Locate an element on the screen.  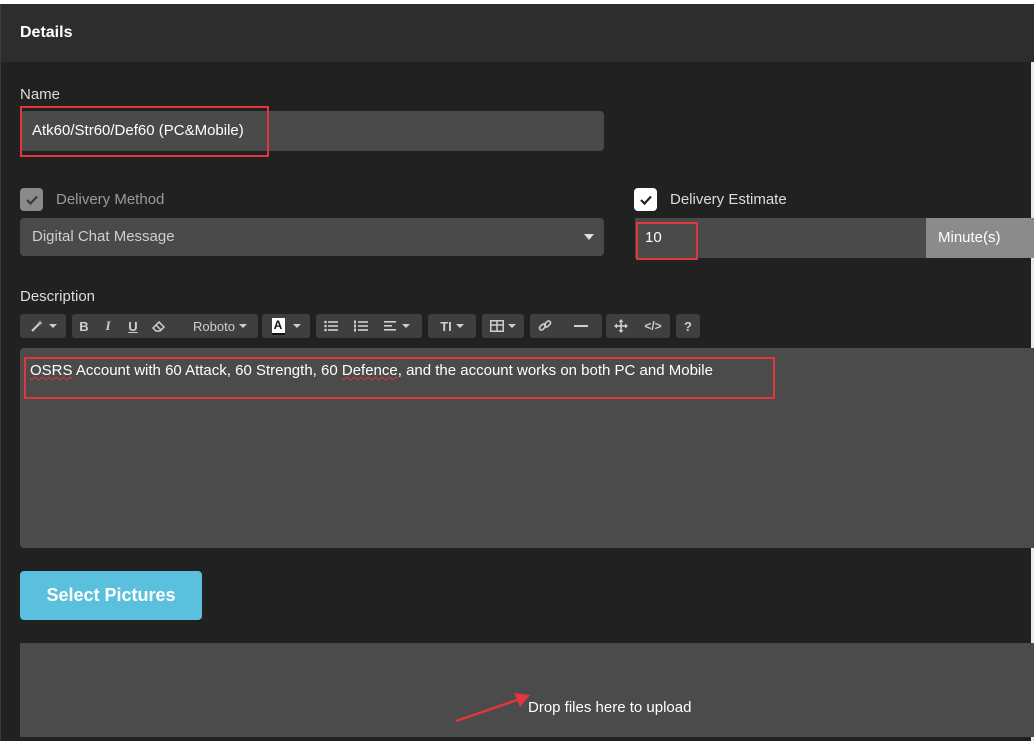
font-family-dropdown: Roboto is located at coordinates (220, 326).